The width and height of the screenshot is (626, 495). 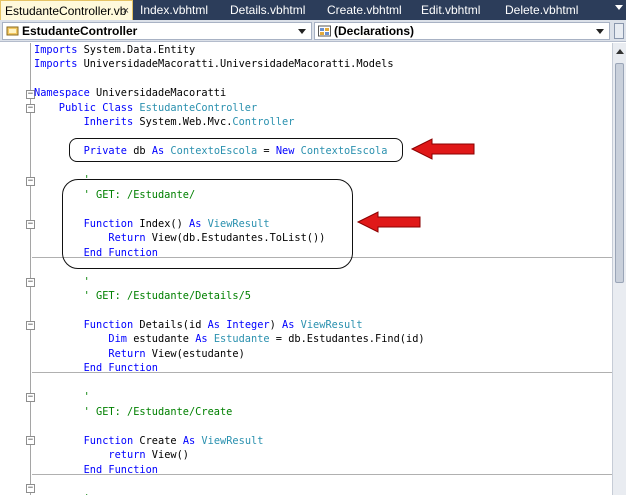 What do you see at coordinates (167, 455) in the screenshot?
I see `code-text-span: View()` at bounding box center [167, 455].